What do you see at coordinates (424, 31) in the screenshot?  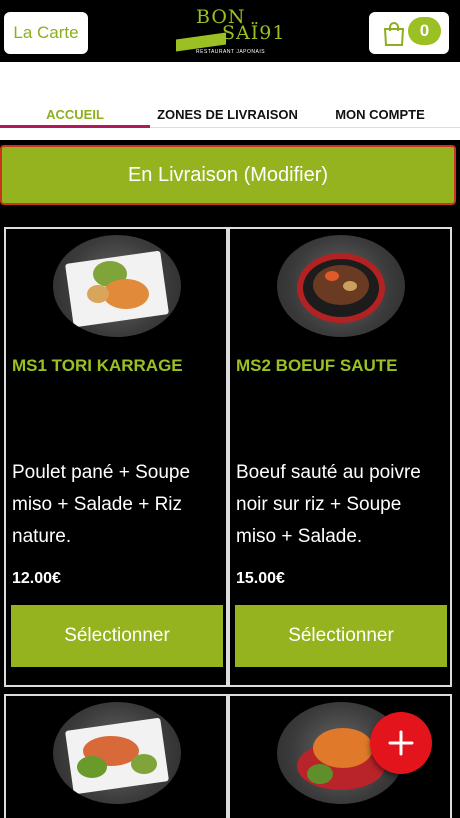 I see `cart-count-badge: 0` at bounding box center [424, 31].